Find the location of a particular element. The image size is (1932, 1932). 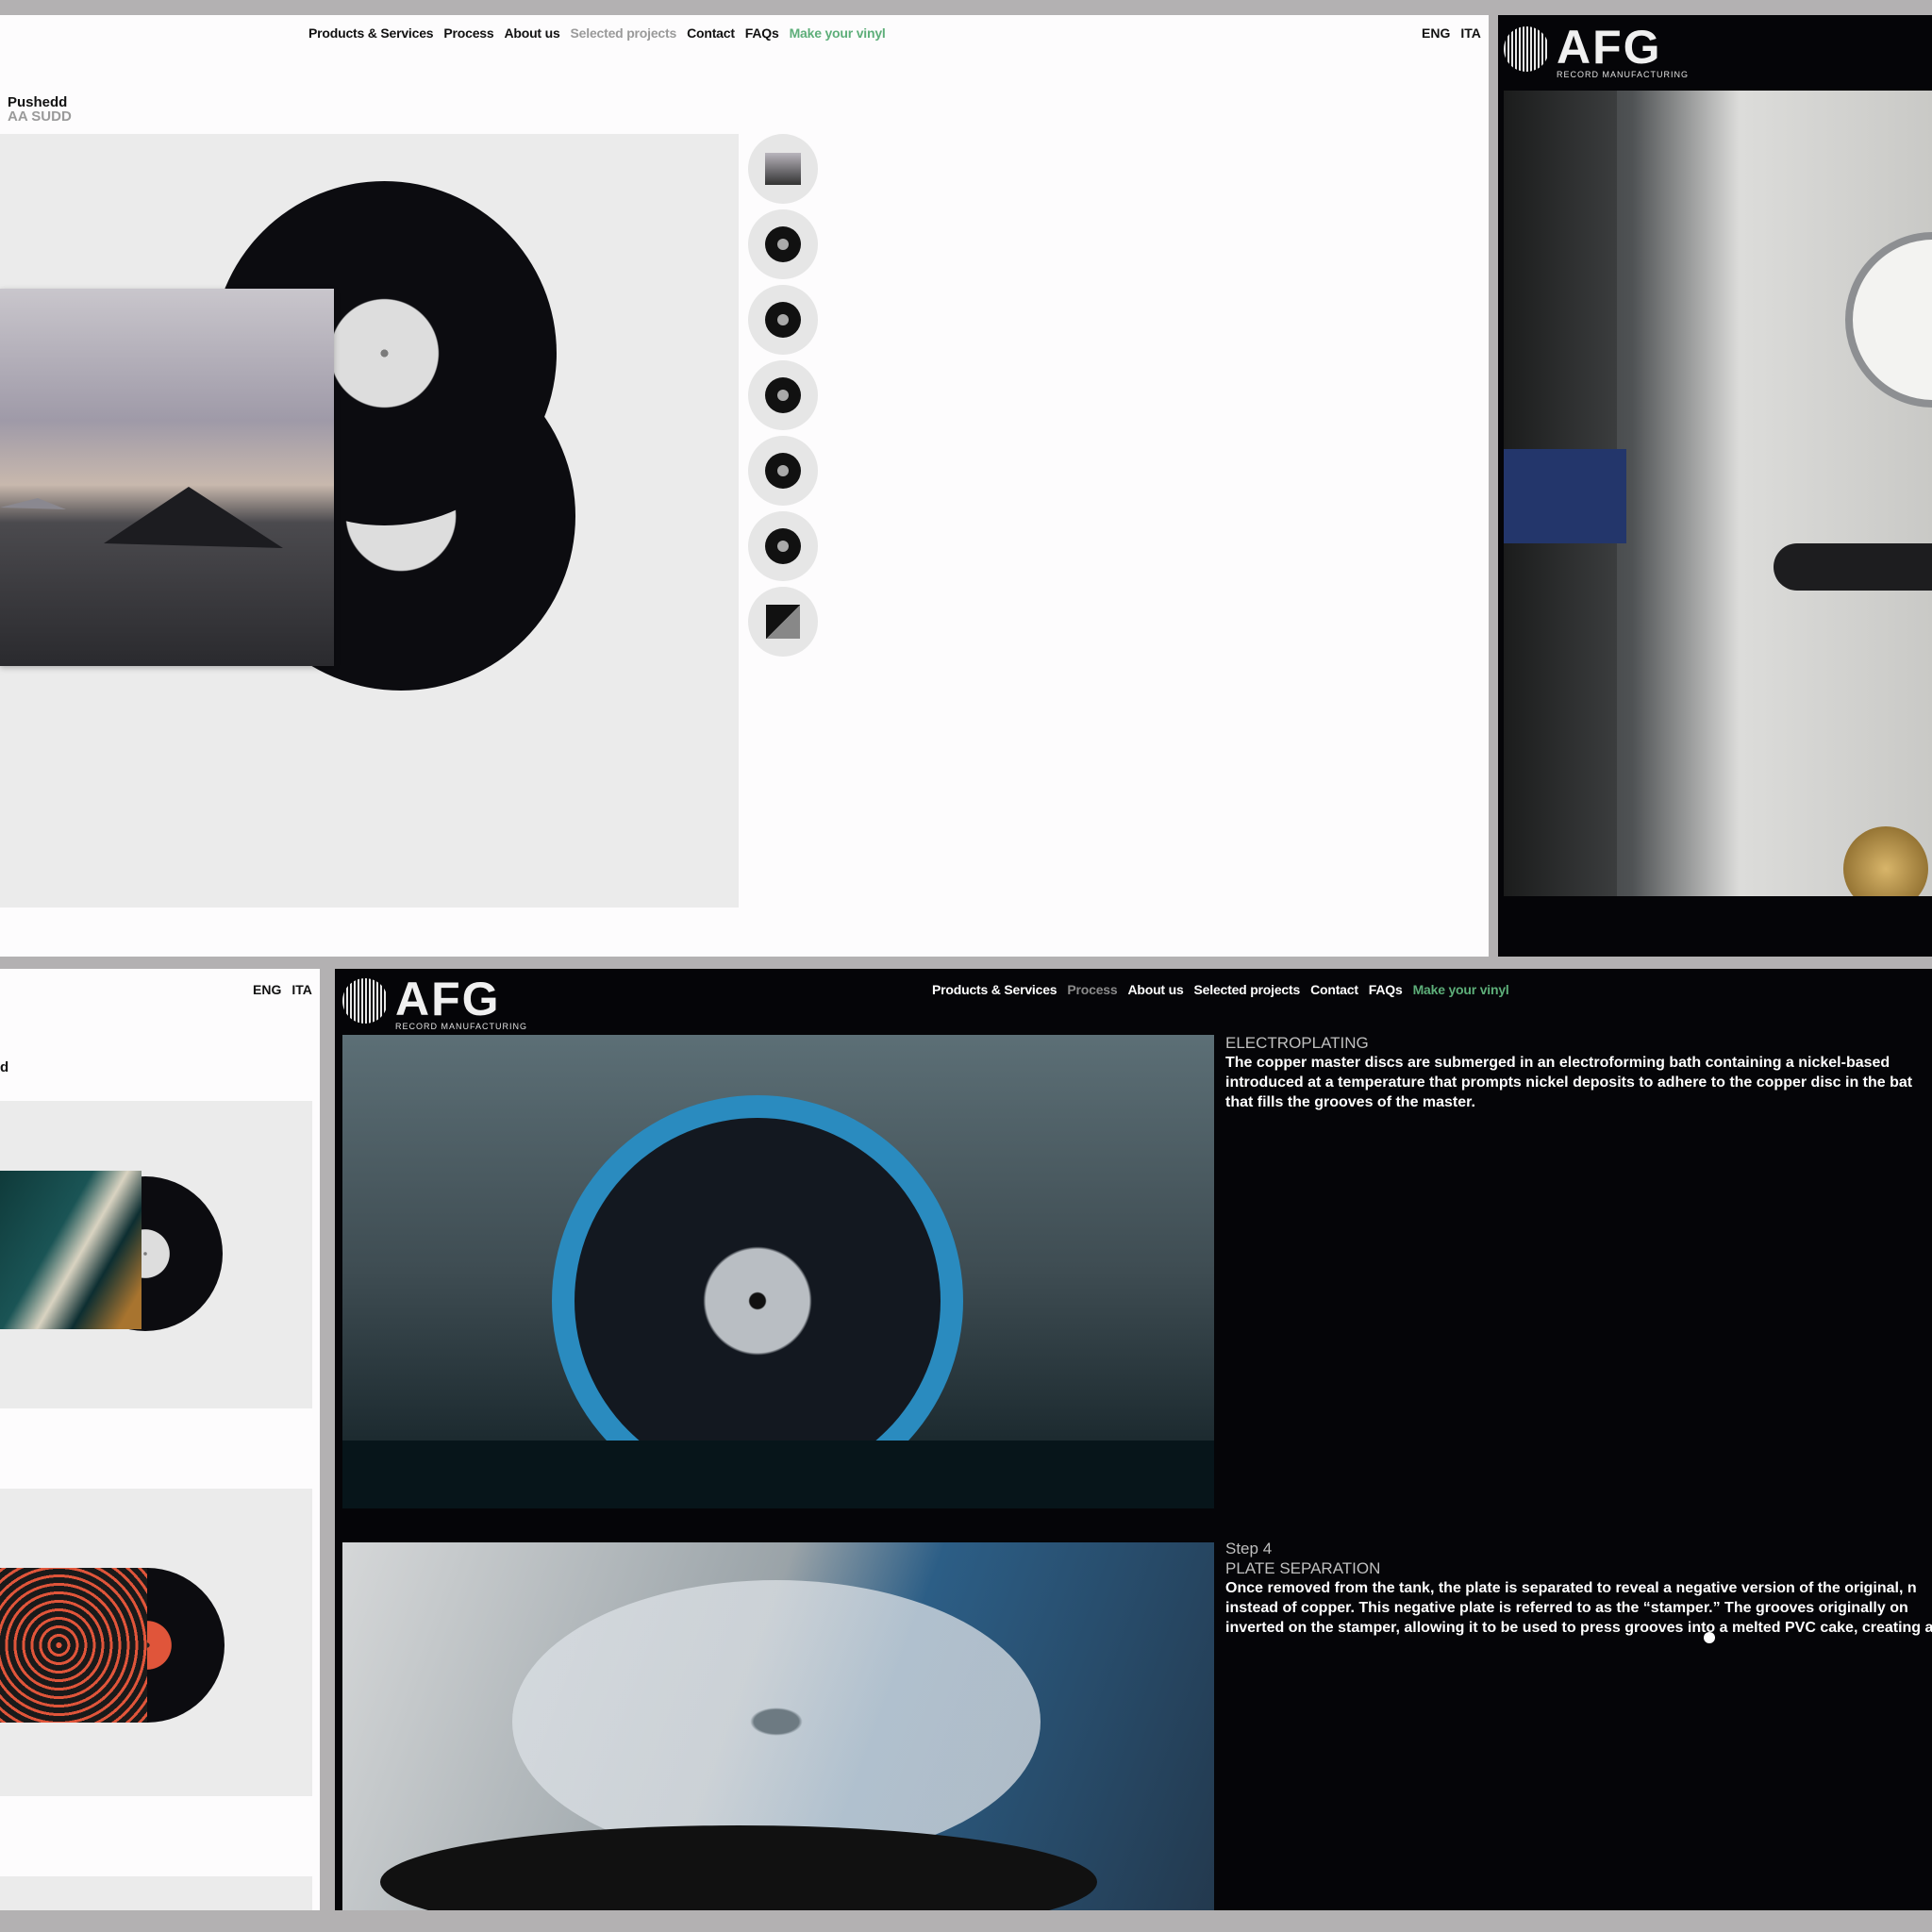

lang-ita: ITA is located at coordinates (1471, 33).